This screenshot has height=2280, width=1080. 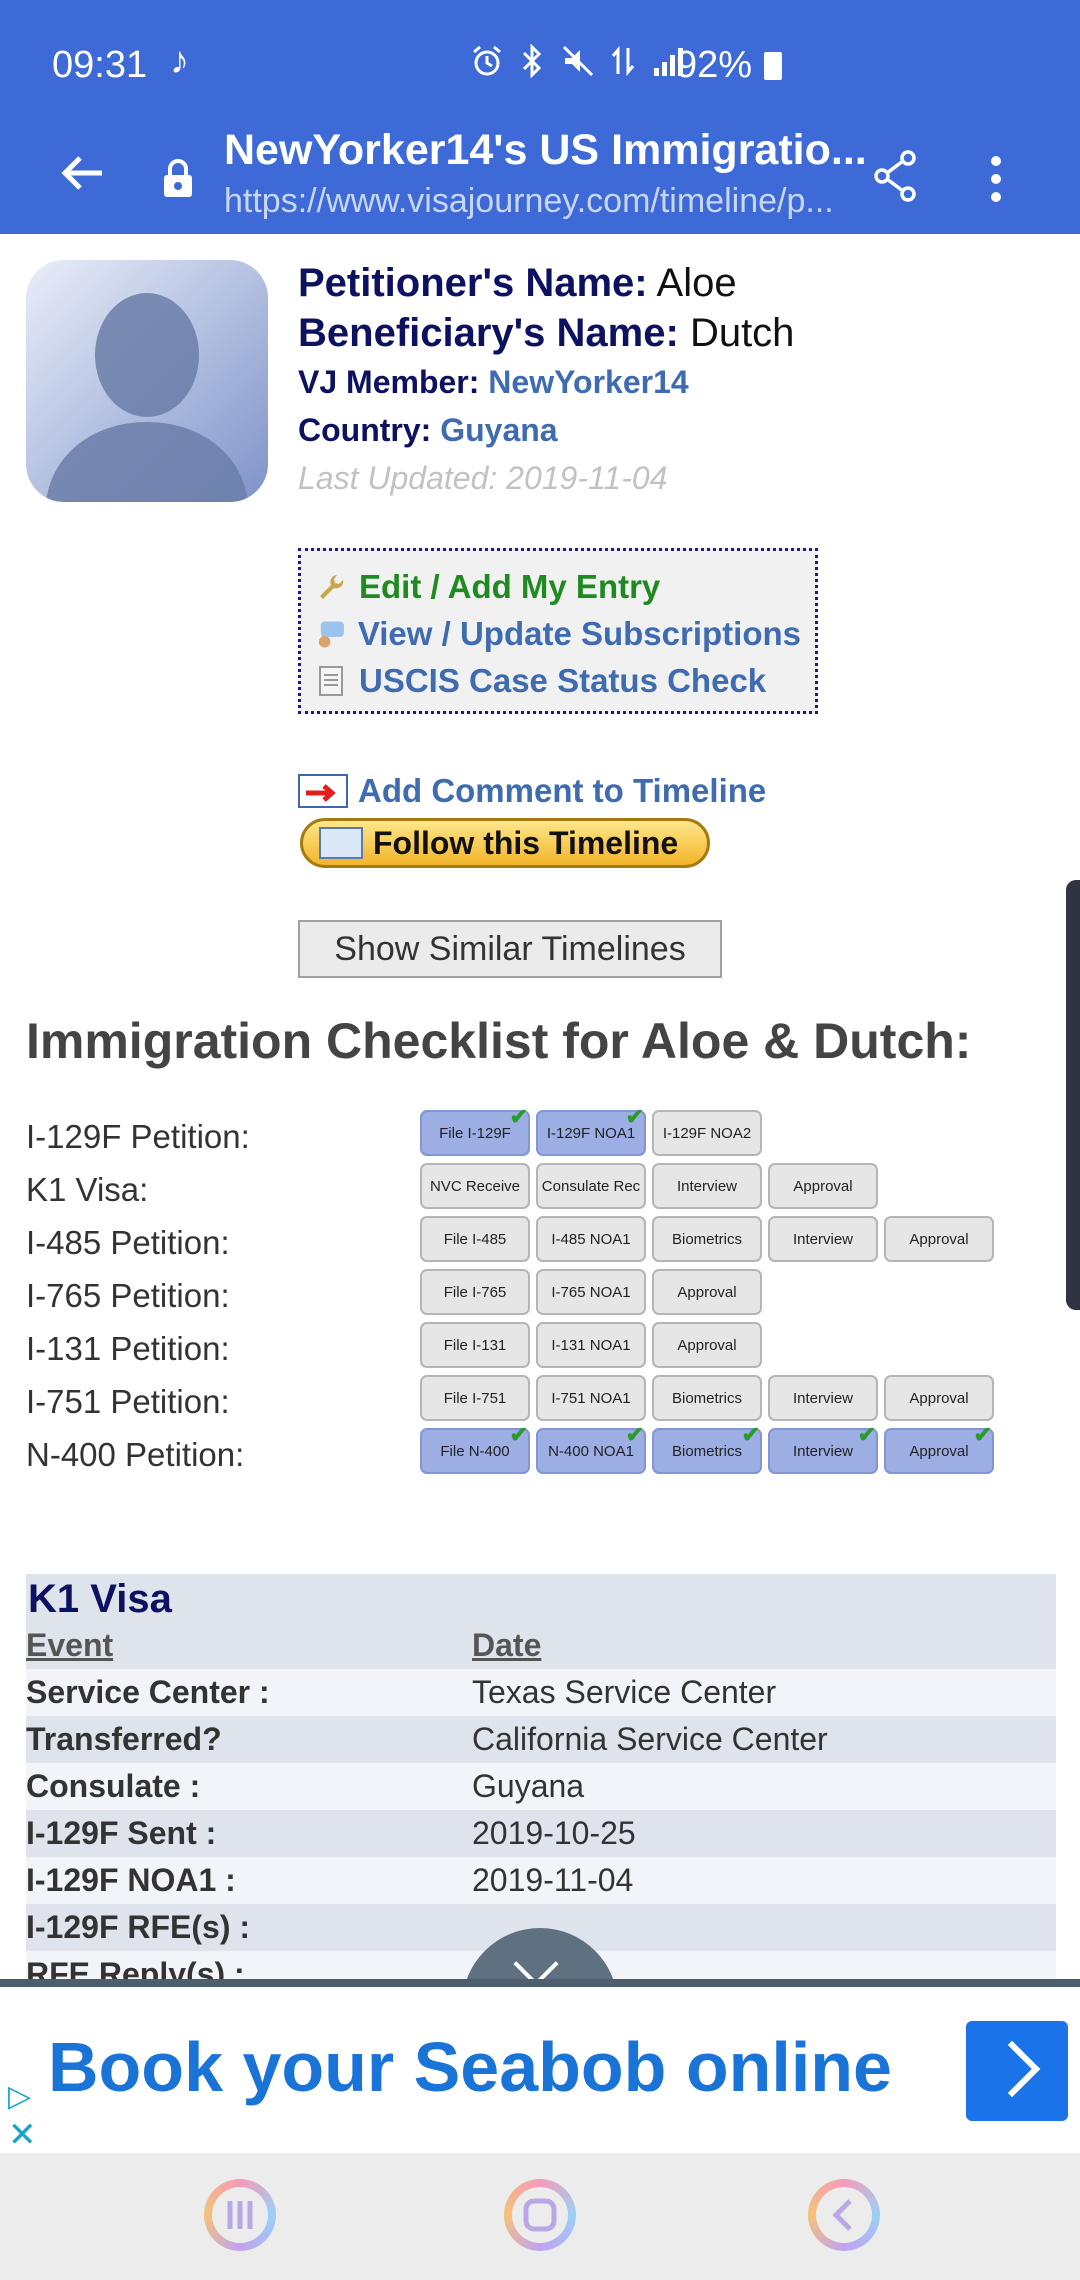 I want to click on date-cell: 2019-11-04, so click(x=553, y=1880).